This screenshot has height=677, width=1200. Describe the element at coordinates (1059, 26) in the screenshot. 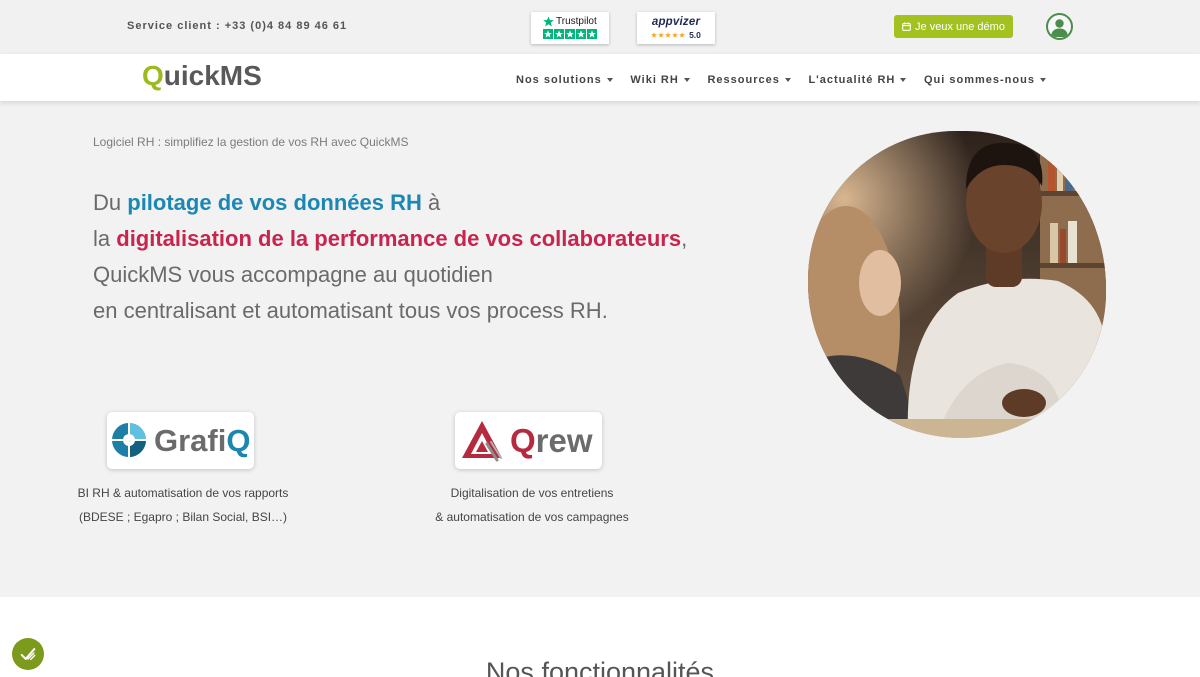

I see `user-icon` at that location.